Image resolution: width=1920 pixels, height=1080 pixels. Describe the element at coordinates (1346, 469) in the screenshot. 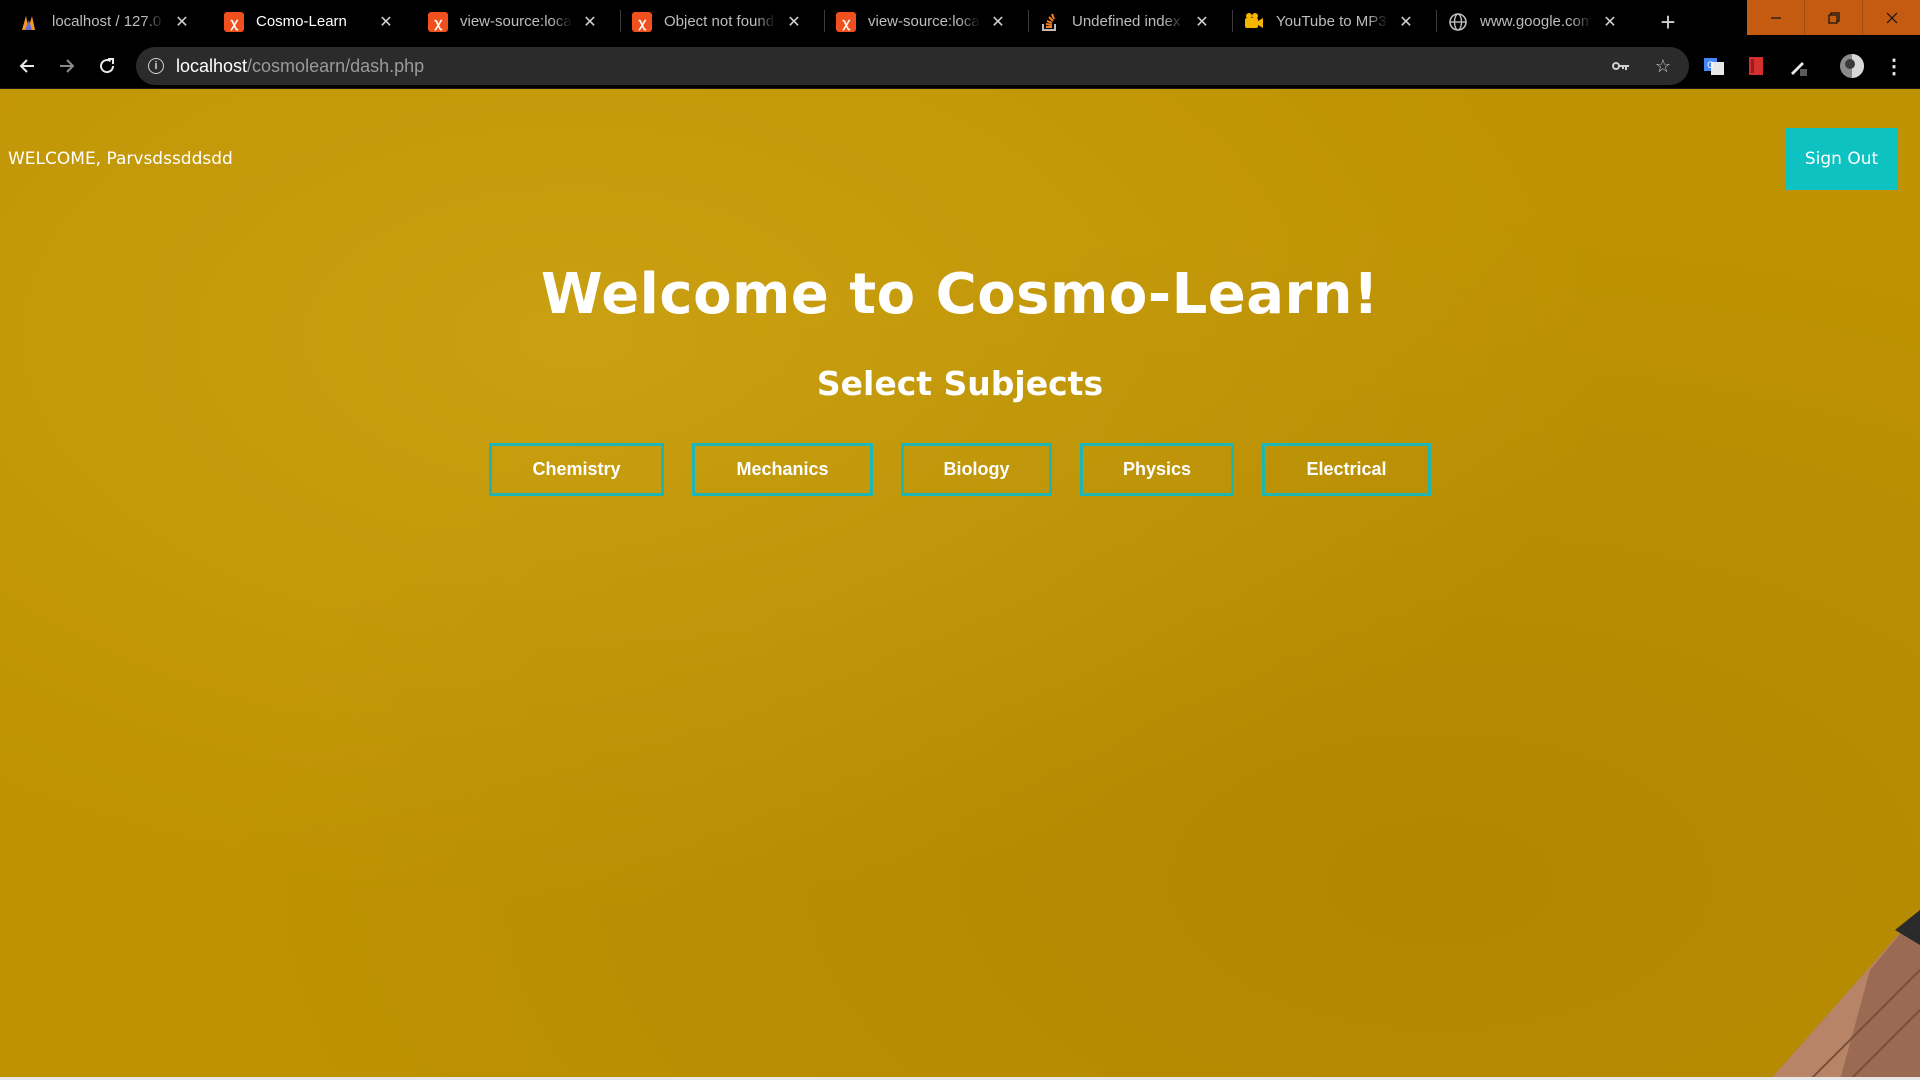

I see `subject-button-electrical: Electrical` at that location.